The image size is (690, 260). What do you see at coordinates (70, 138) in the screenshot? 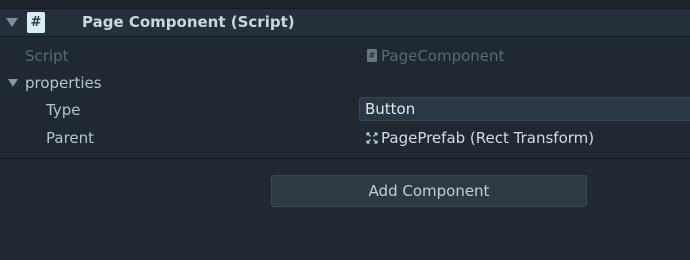
I see `parent-label: Parent` at bounding box center [70, 138].